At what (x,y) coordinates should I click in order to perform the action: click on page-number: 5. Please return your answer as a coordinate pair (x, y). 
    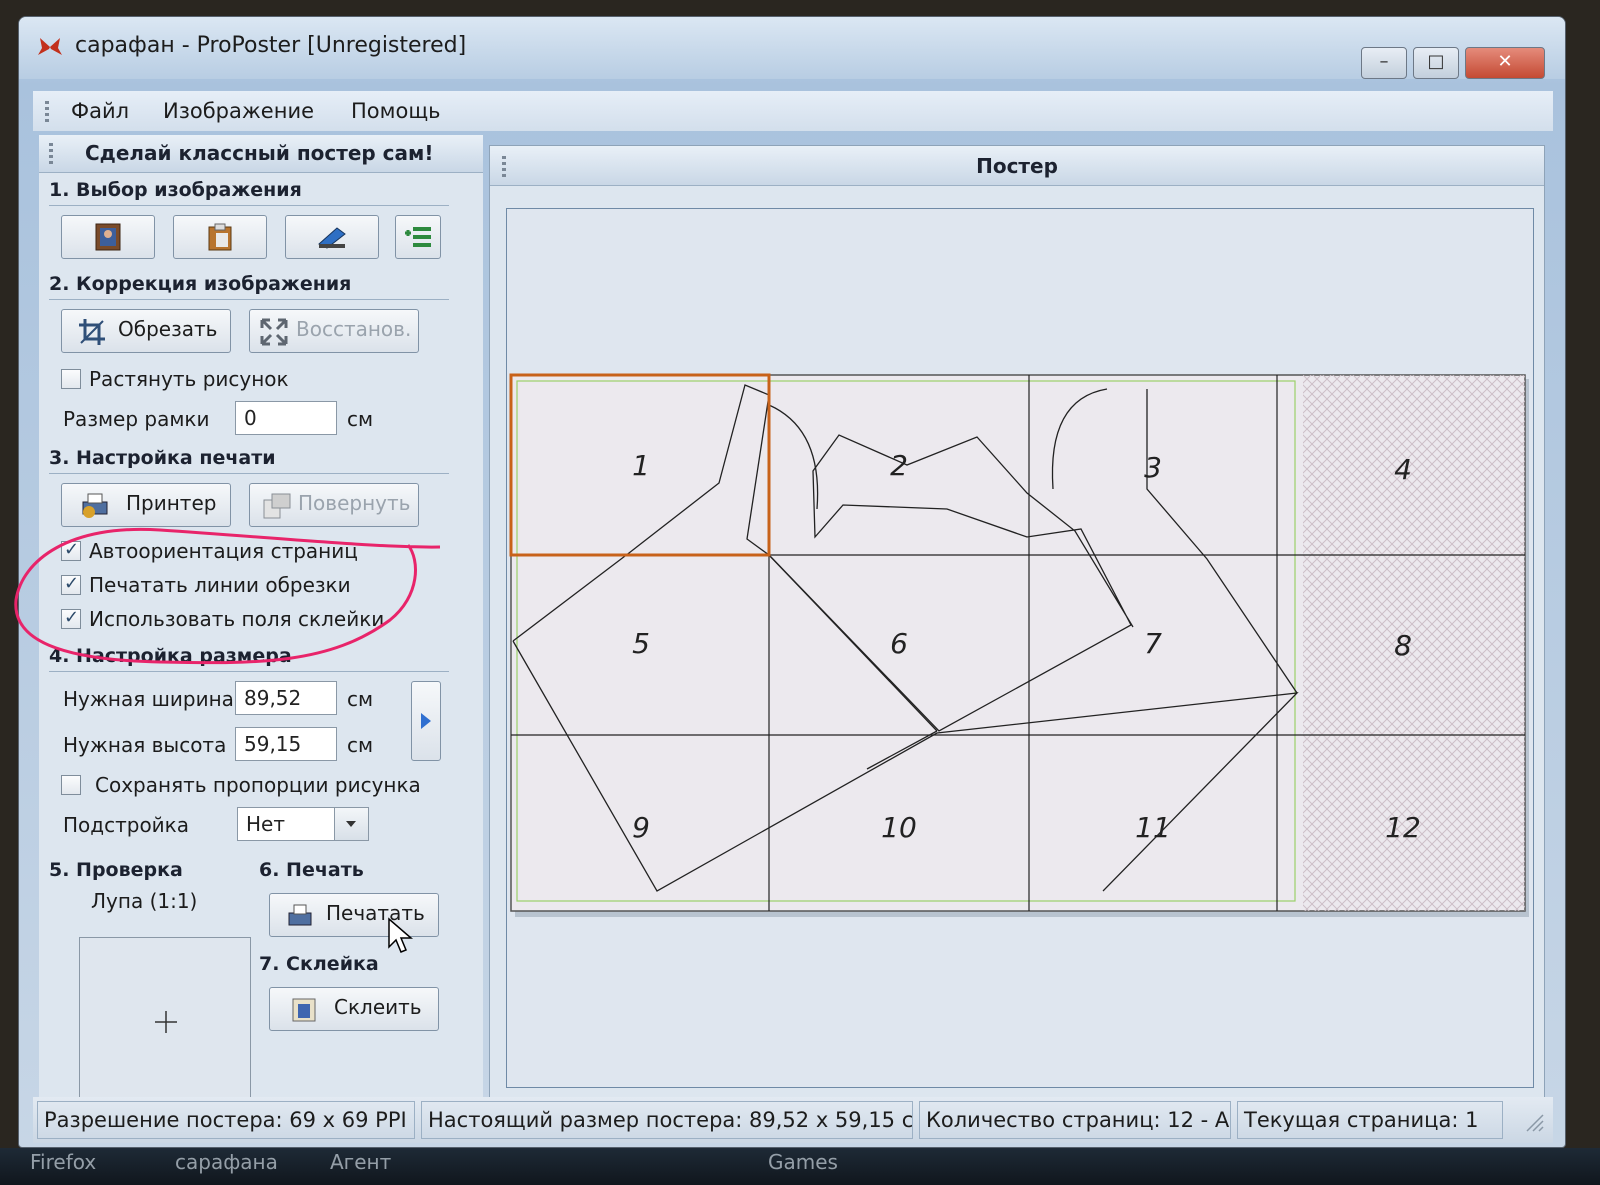
    Looking at the image, I should click on (641, 643).